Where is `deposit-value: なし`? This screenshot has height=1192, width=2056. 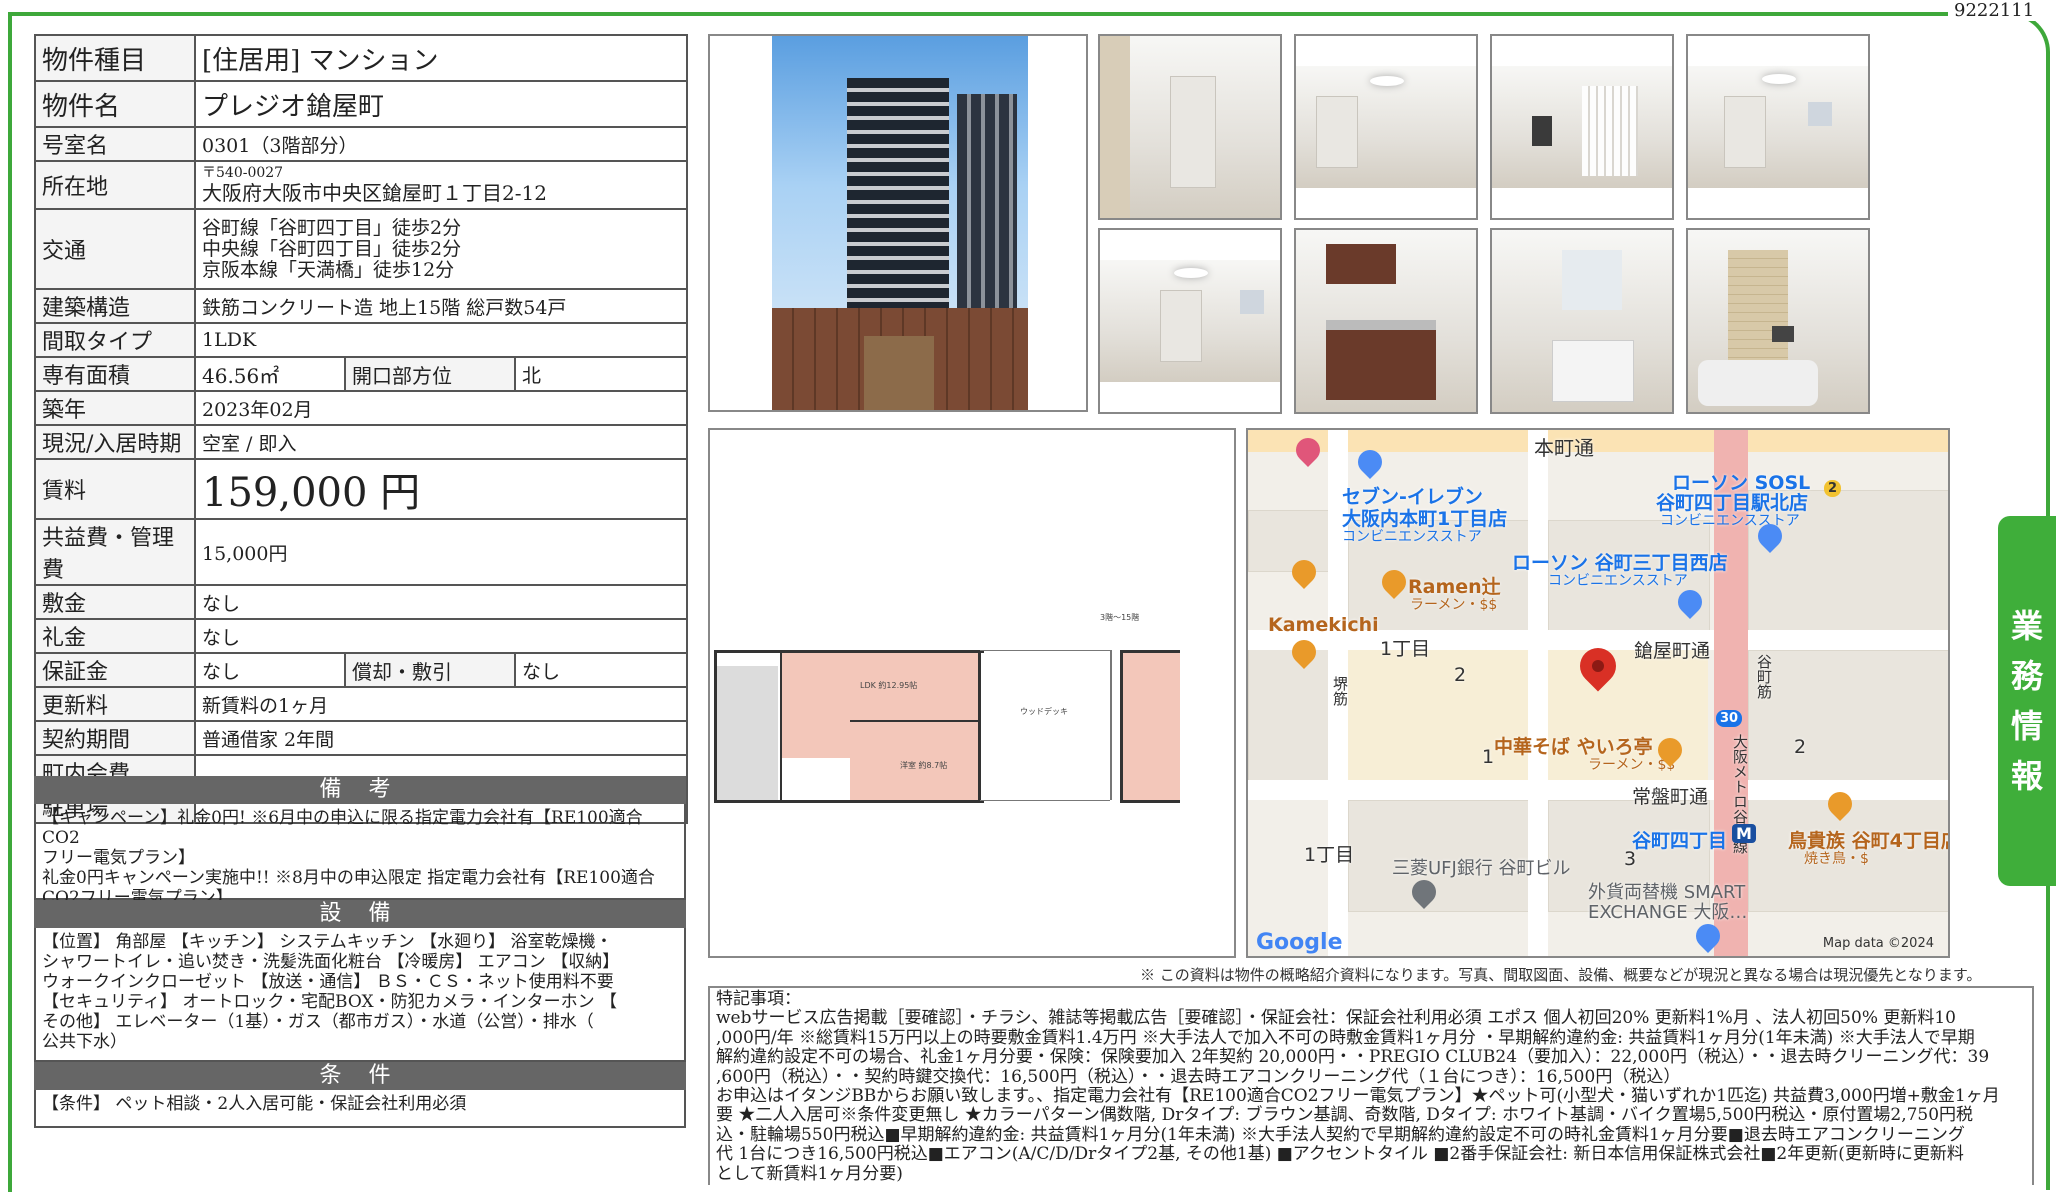 deposit-value: なし is located at coordinates (441, 602).